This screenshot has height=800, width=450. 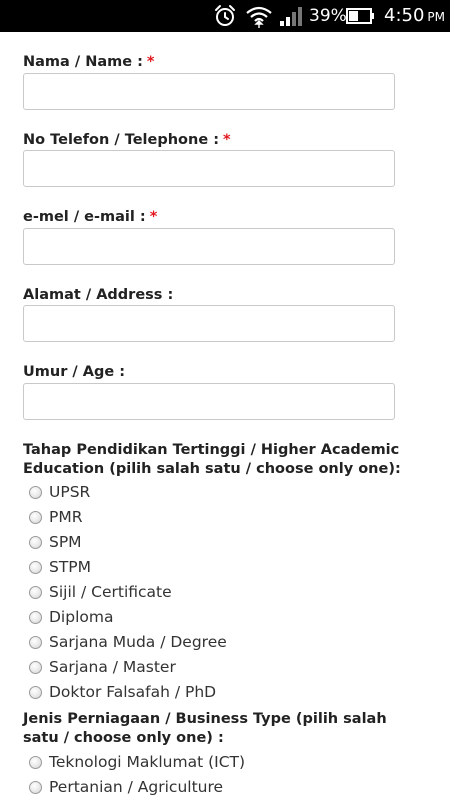 I want to click on wifi-icon, so click(x=259, y=16).